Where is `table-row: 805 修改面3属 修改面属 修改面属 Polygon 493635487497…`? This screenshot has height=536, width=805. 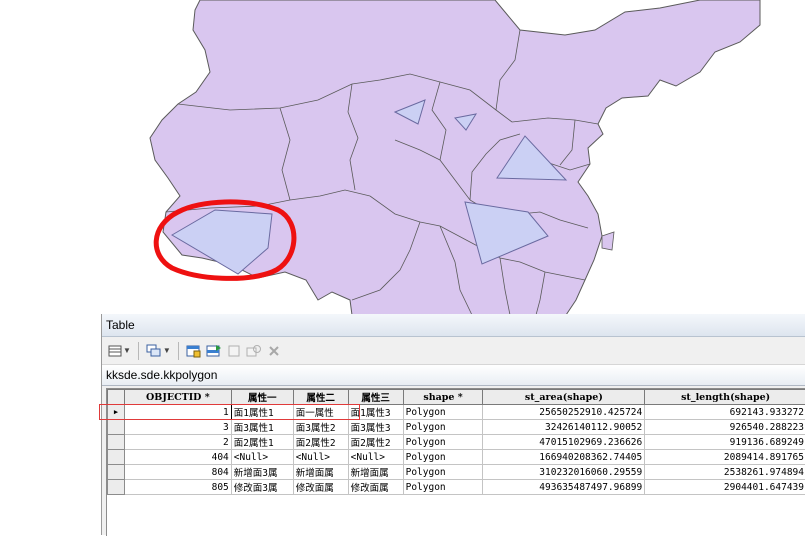
table-row: 805 修改面3属 修改面属 修改面属 Polygon 493635487497… is located at coordinates (456, 487).